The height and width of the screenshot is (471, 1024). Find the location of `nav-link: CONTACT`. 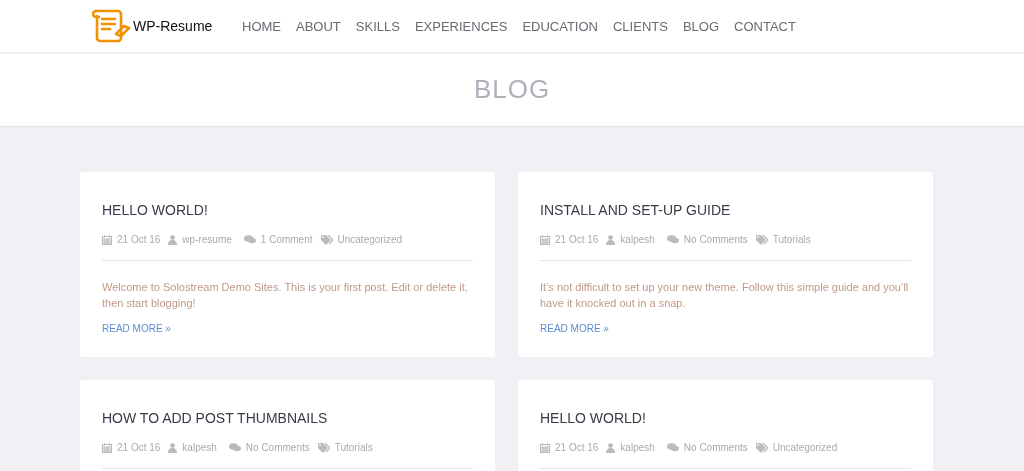

nav-link: CONTACT is located at coordinates (765, 26).